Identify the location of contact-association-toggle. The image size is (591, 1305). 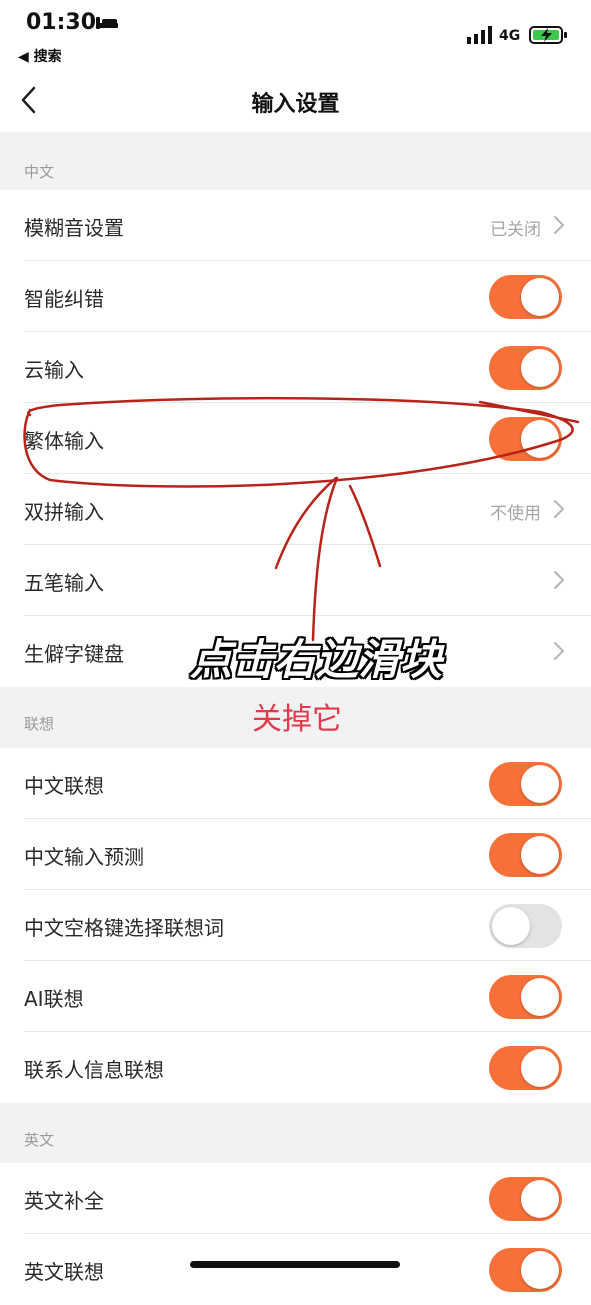
(525, 1068).